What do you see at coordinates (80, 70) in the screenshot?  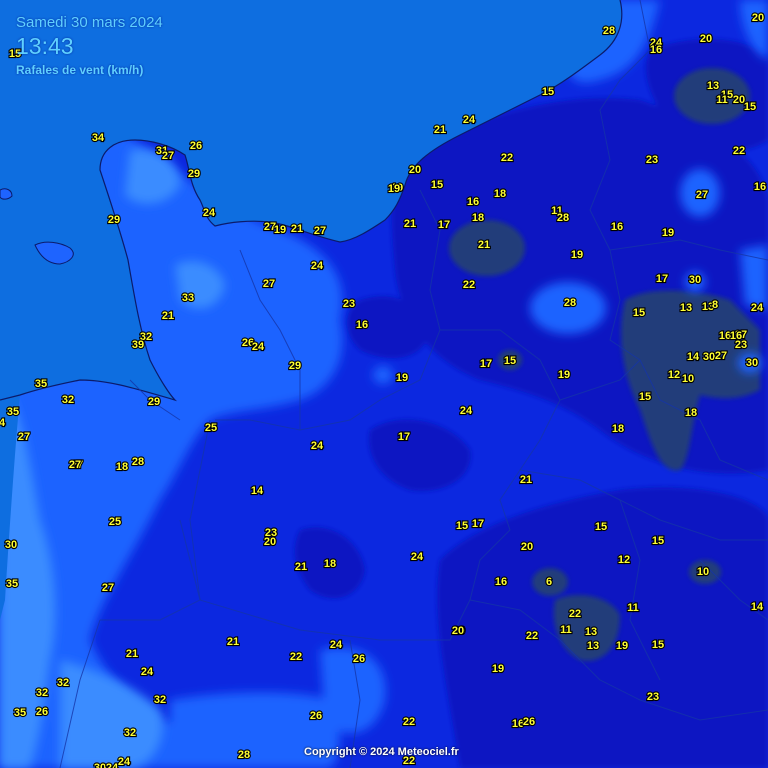 I see `parameter-label: Rafales de vent (km/h)` at bounding box center [80, 70].